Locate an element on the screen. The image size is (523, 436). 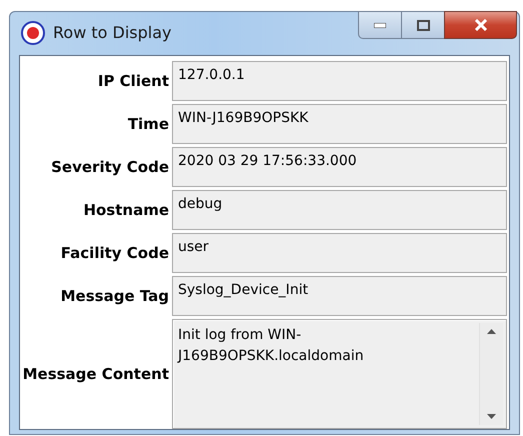
input-field: user is located at coordinates (339, 253).